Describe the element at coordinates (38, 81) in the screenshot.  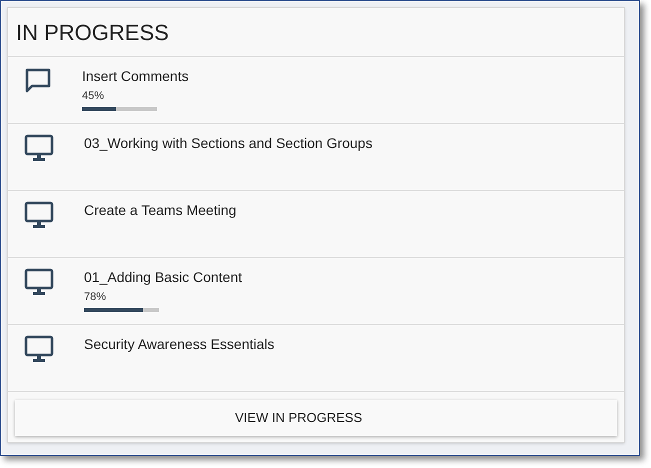
I see `speech-bubble-icon` at that location.